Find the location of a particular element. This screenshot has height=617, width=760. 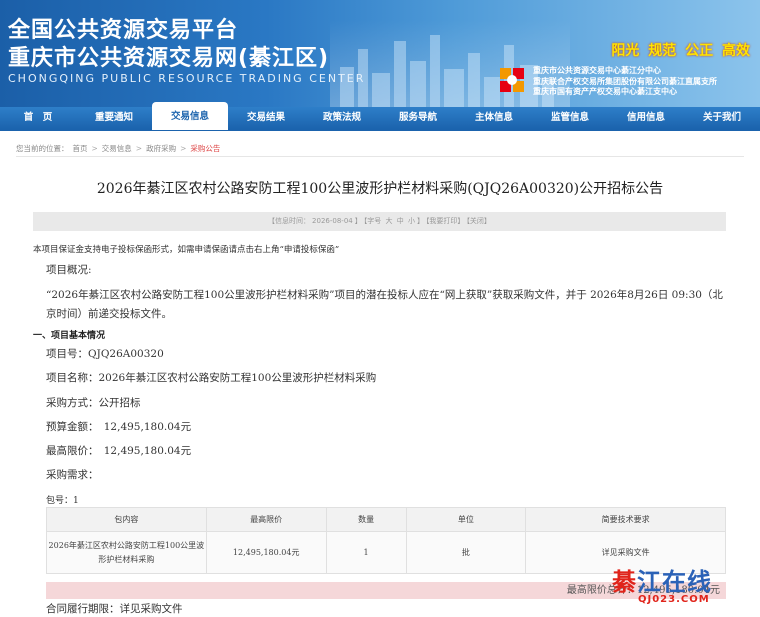

table-header: 最高限价 is located at coordinates (266, 519).